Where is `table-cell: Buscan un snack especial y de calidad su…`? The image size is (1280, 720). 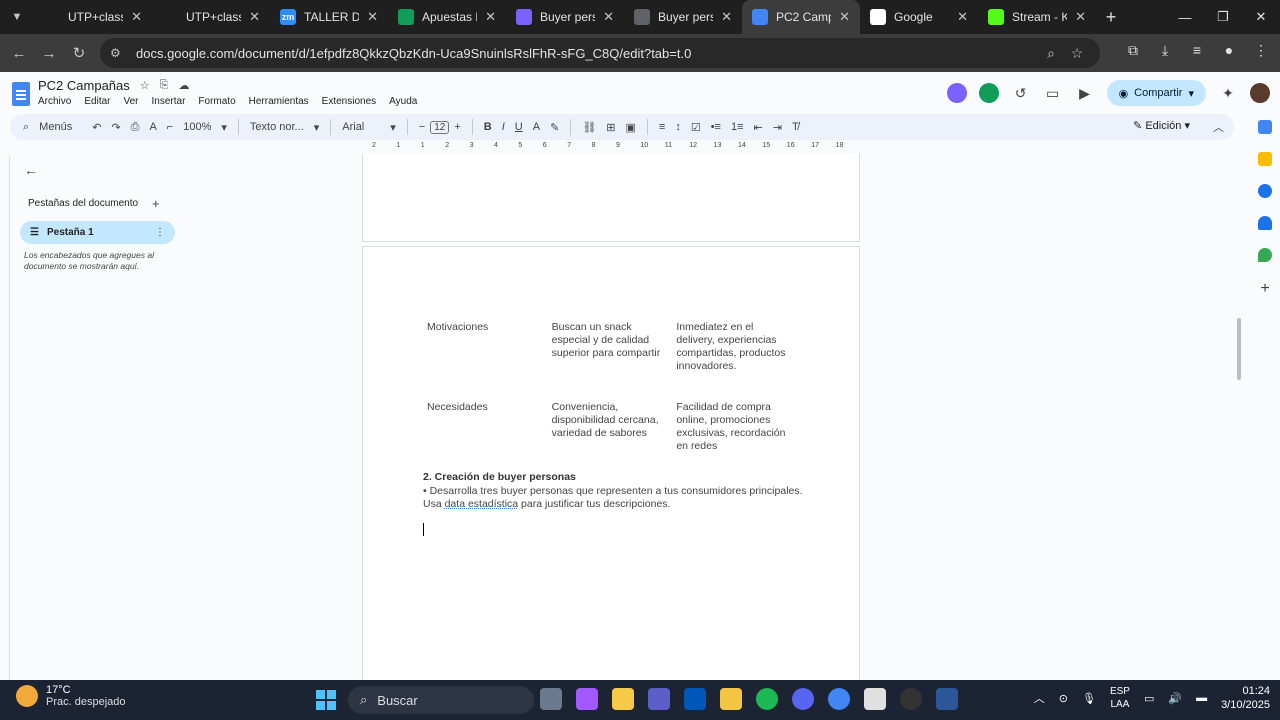 table-cell: Buscan un snack especial y de calidad su… is located at coordinates (614, 347).